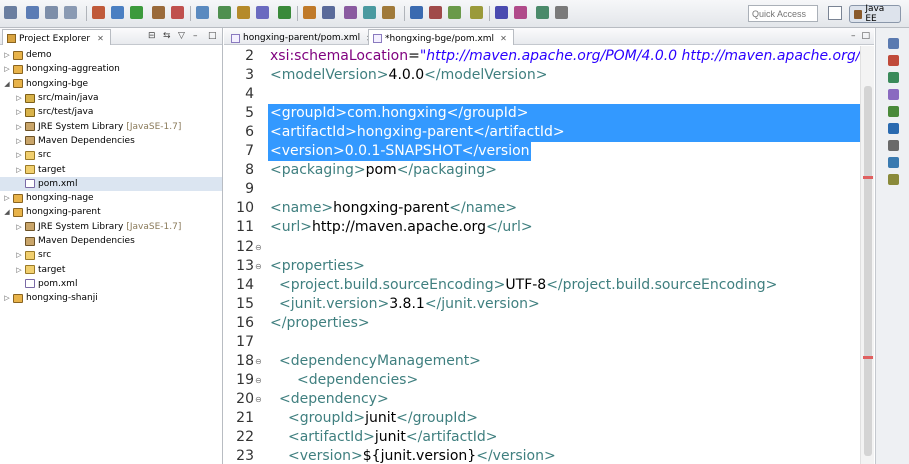 Image resolution: width=909 pixels, height=464 pixels. I want to click on search-file-icon, so click(416, 12).